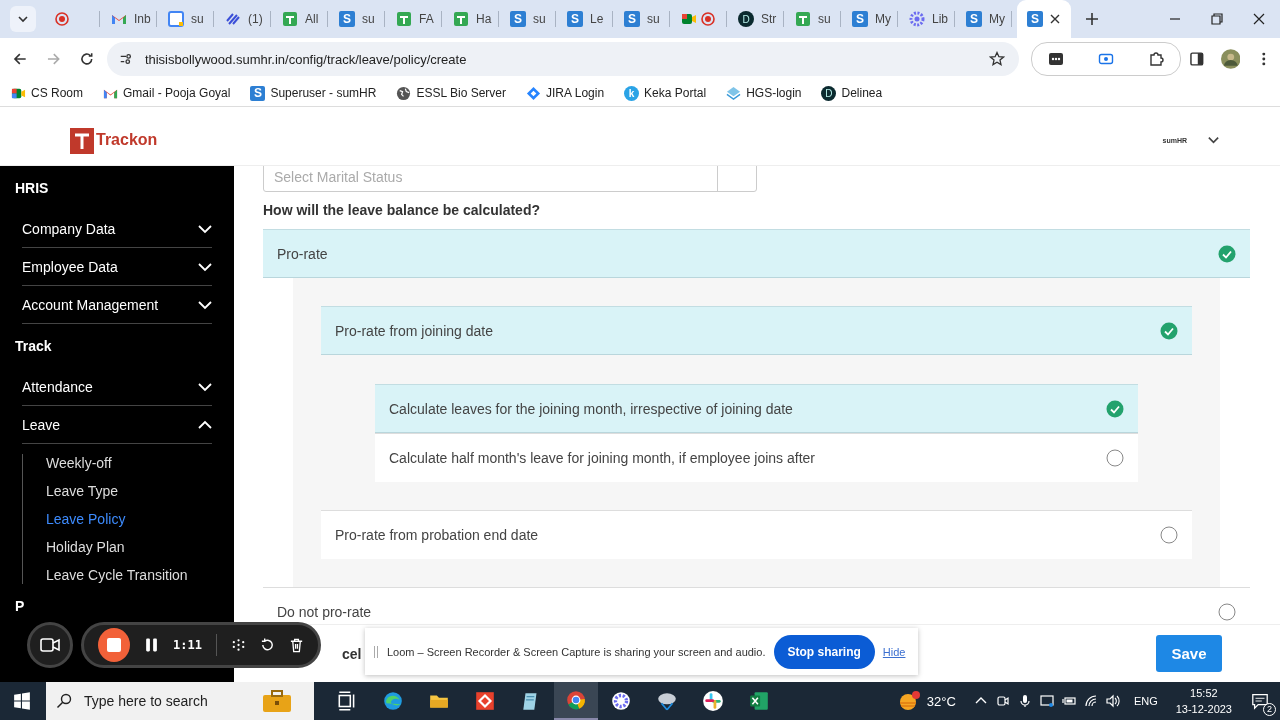 This screenshot has height=720, width=1280. What do you see at coordinates (32, 189) in the screenshot?
I see `section-title: HRIS` at bounding box center [32, 189].